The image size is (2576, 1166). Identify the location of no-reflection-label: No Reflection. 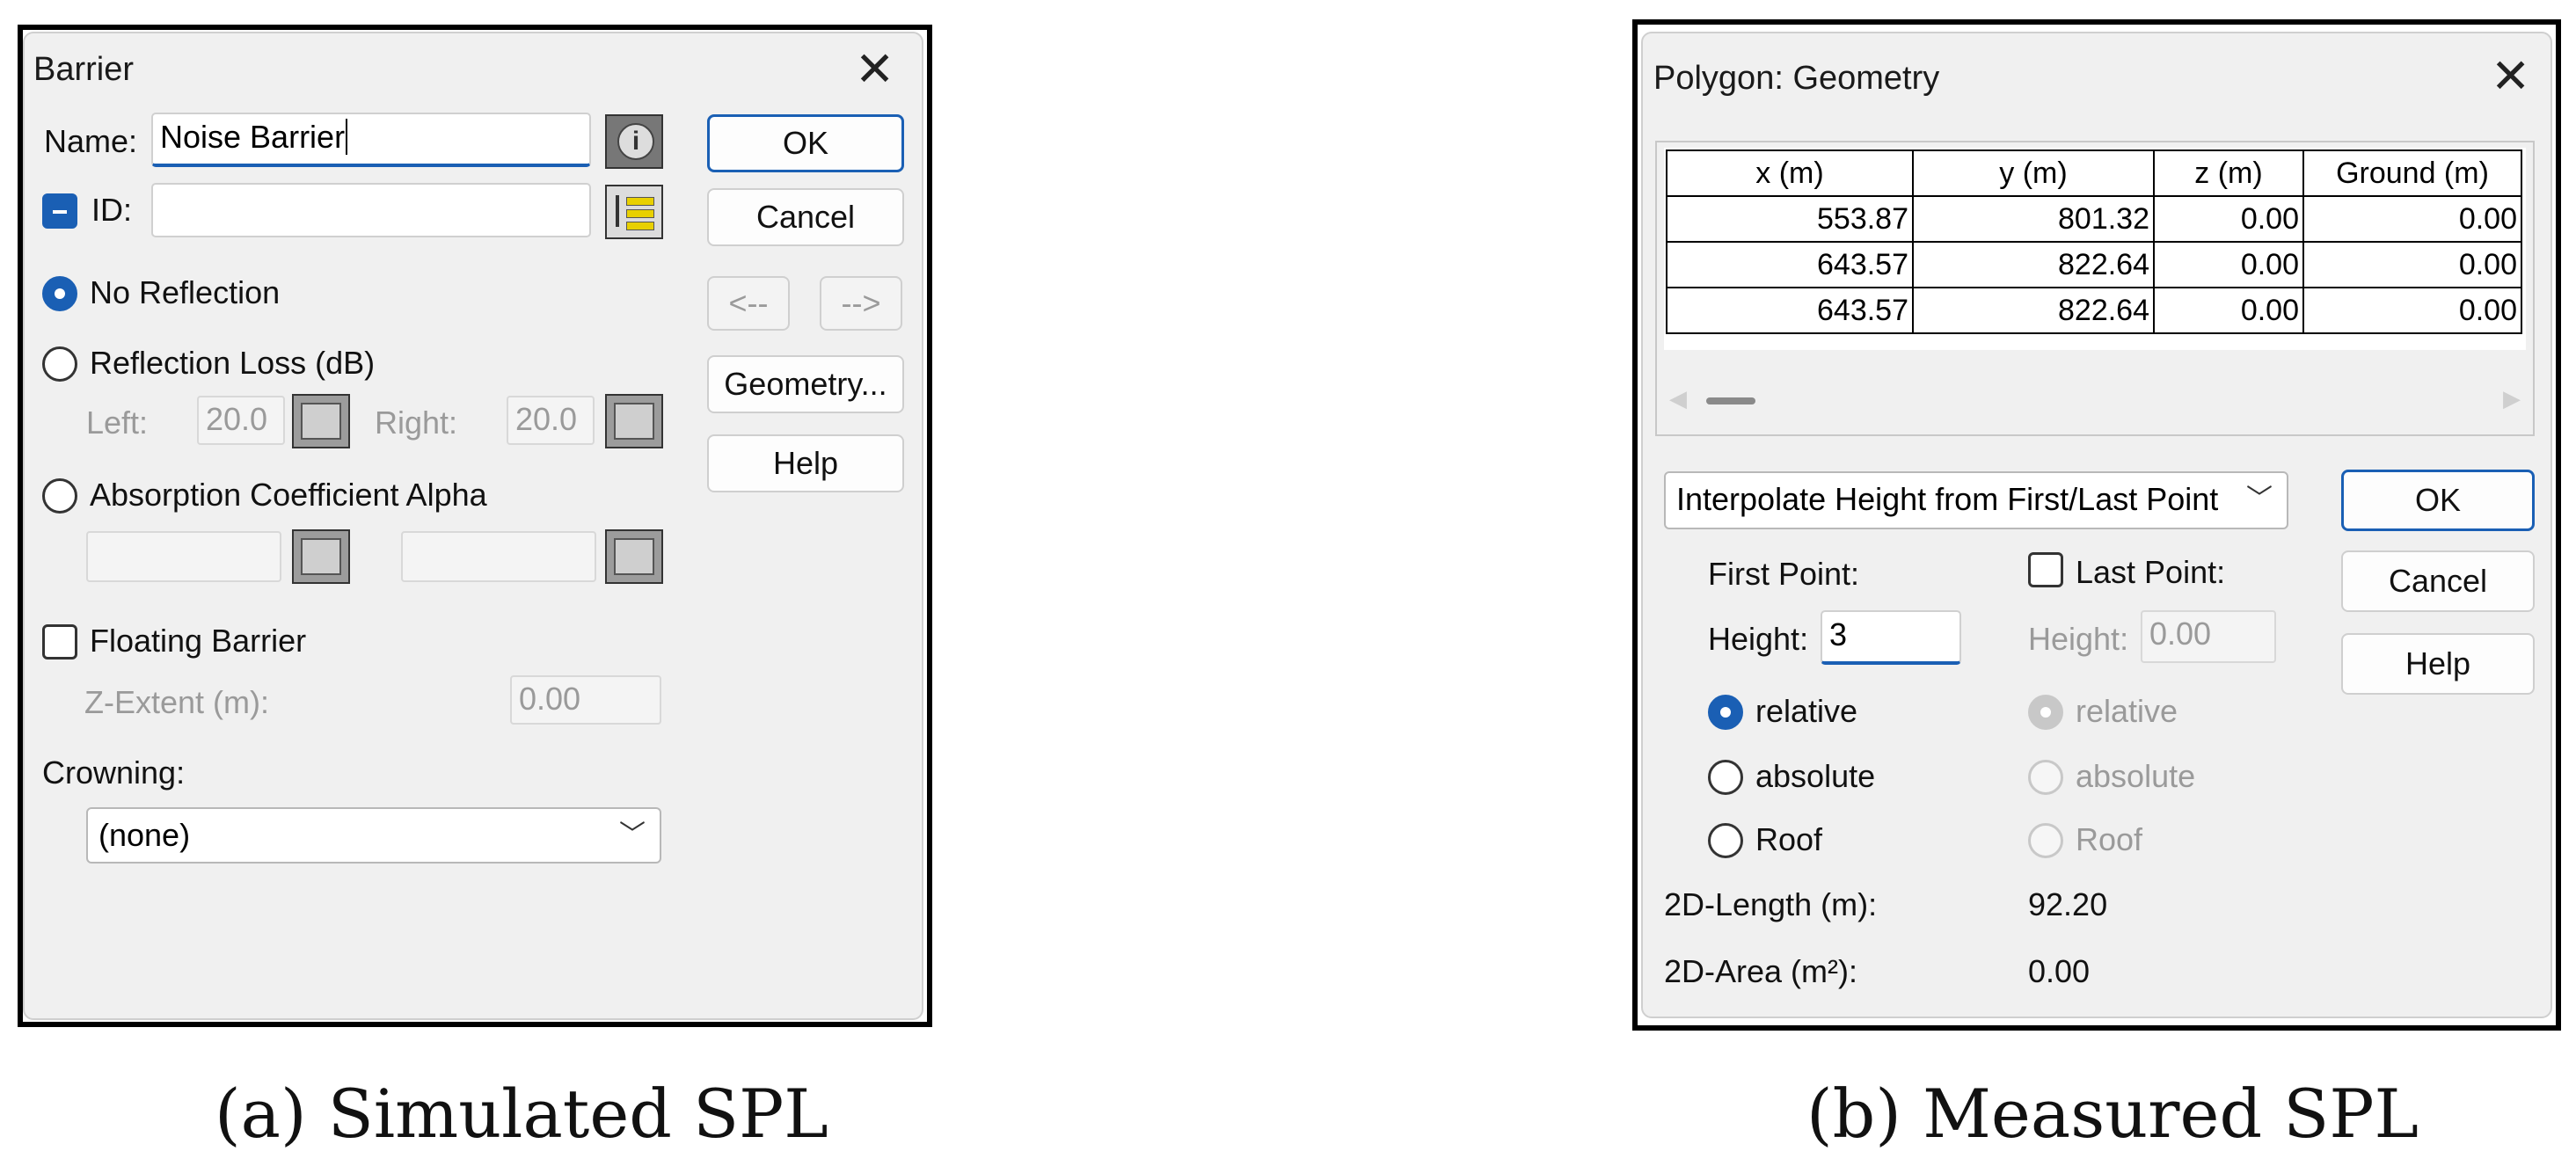
(185, 292).